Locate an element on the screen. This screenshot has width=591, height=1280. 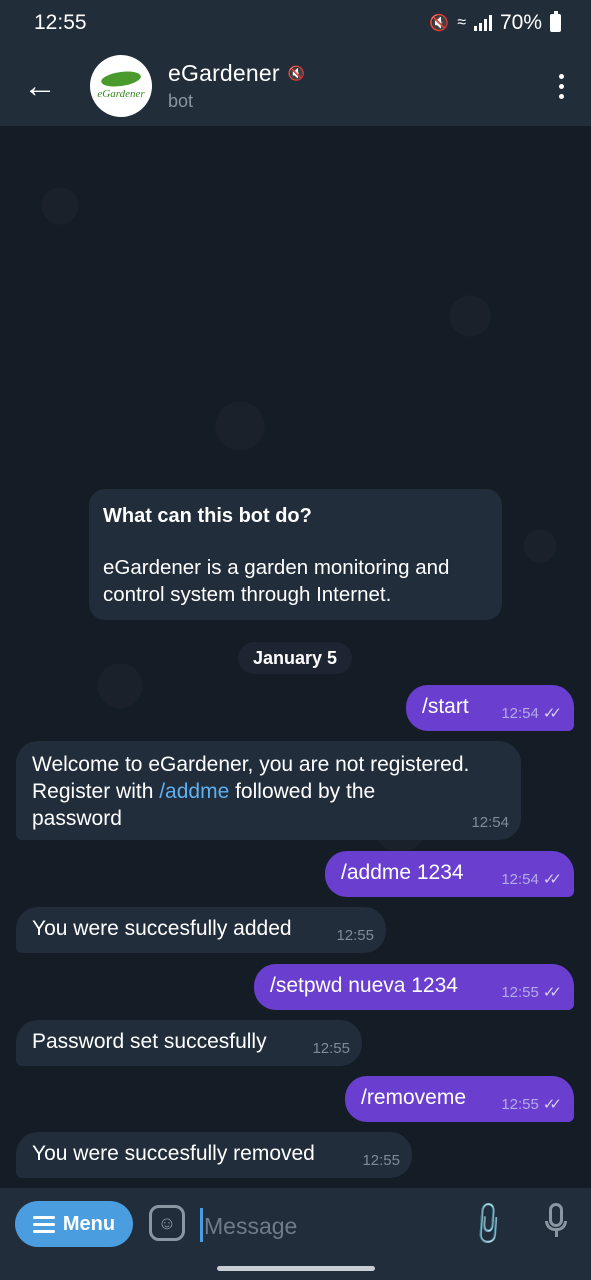
message-bubble-incoming: You were succesfully added 12:55 is located at coordinates (201, 930).